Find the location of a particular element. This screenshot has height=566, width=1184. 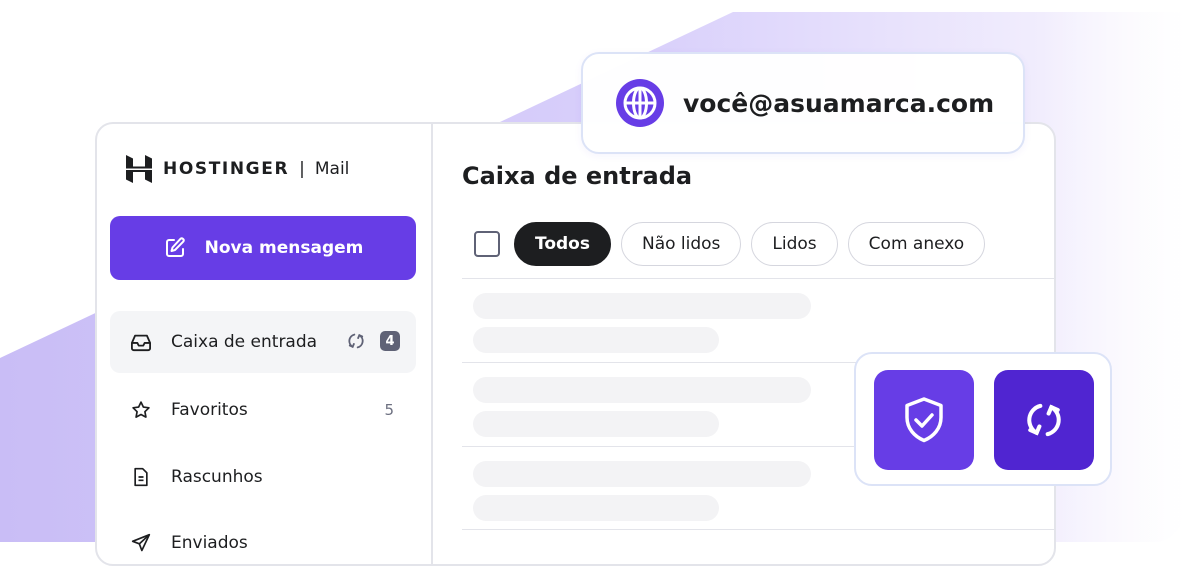

item-count: 5 is located at coordinates (389, 410).